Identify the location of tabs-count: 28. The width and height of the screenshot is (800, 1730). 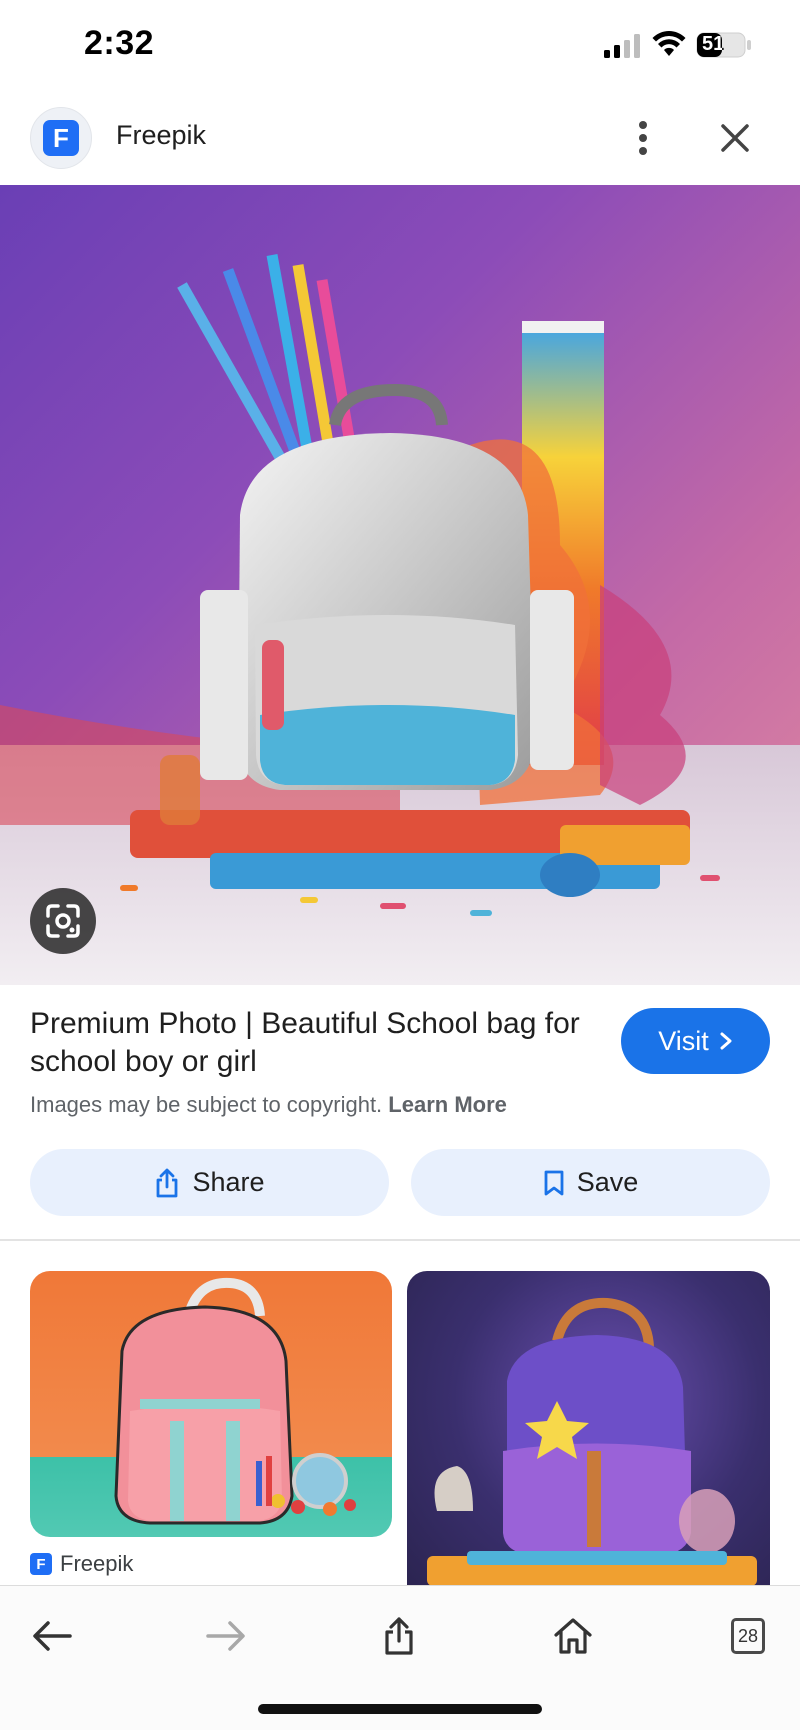
(748, 1636).